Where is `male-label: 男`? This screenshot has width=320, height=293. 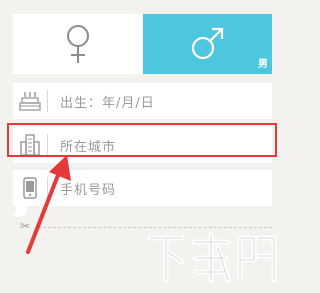
male-label: 男 is located at coordinates (263, 64).